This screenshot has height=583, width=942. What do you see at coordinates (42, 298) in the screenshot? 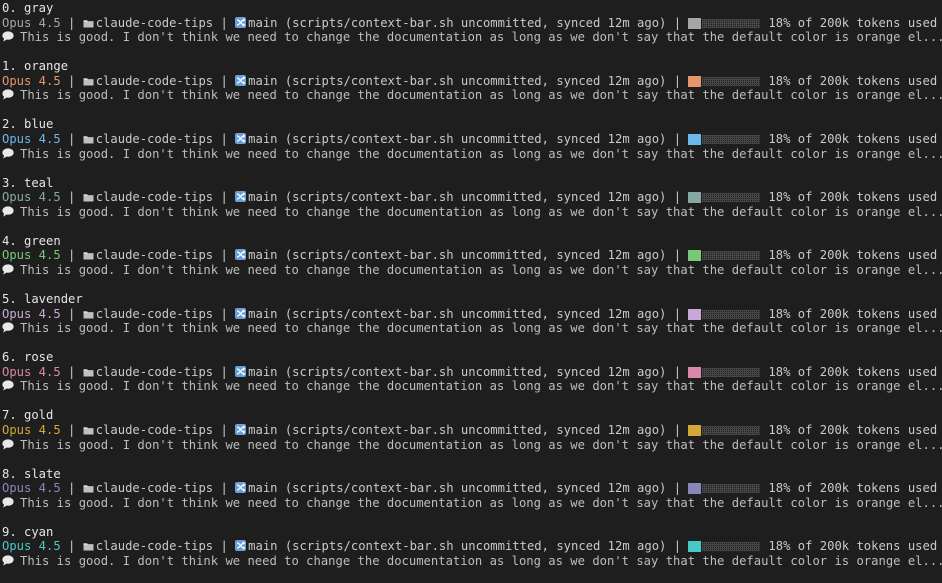
I see `theme-title: 5. lavender` at bounding box center [42, 298].